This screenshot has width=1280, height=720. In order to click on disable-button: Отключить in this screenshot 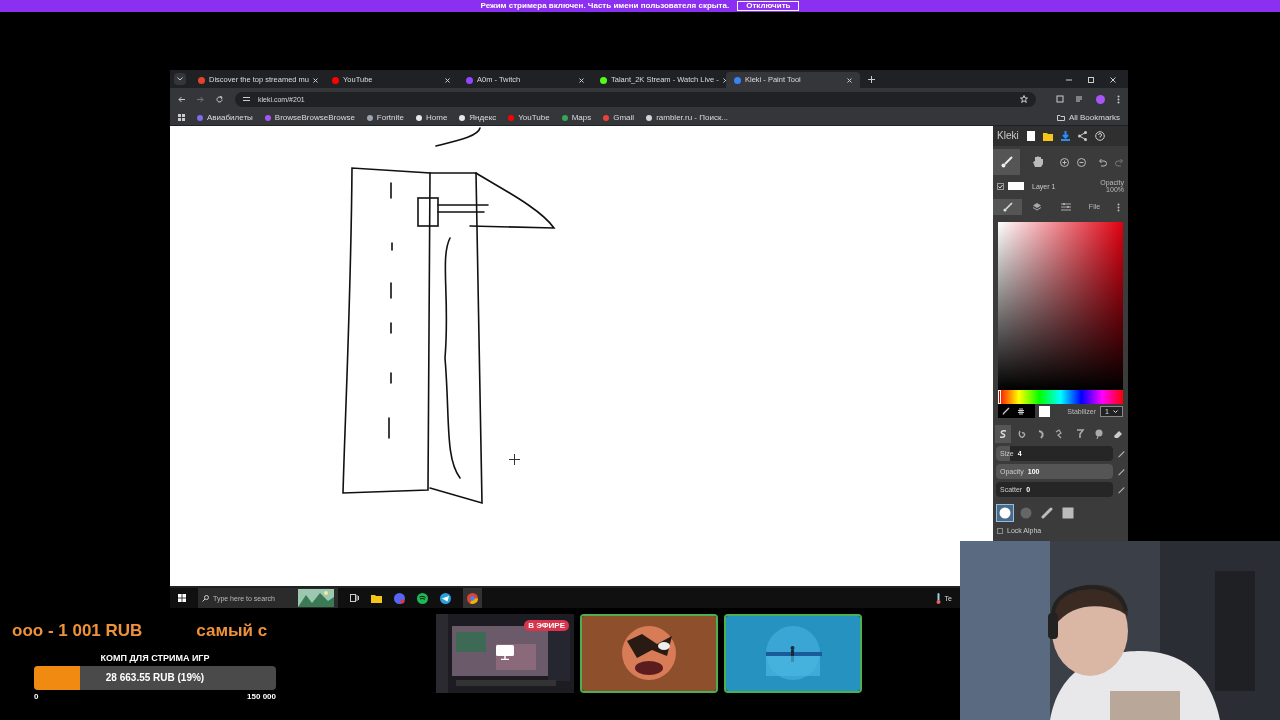, I will do `click(768, 6)`.